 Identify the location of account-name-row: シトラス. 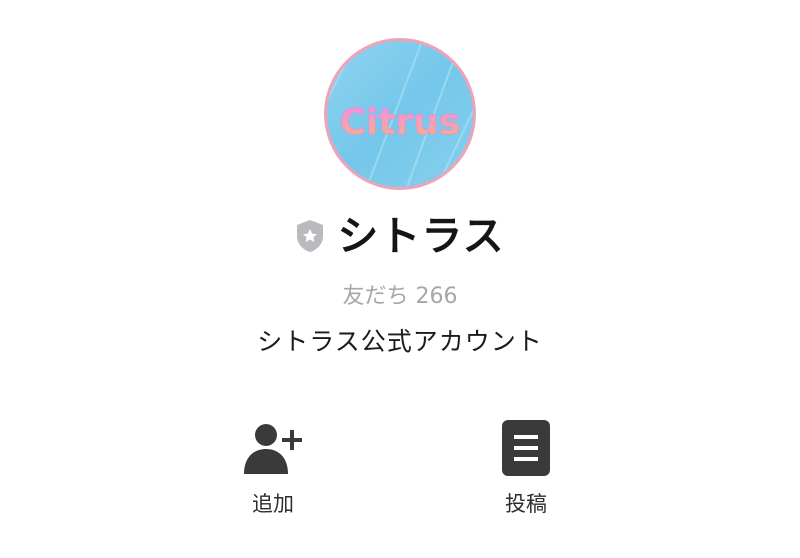
(400, 236).